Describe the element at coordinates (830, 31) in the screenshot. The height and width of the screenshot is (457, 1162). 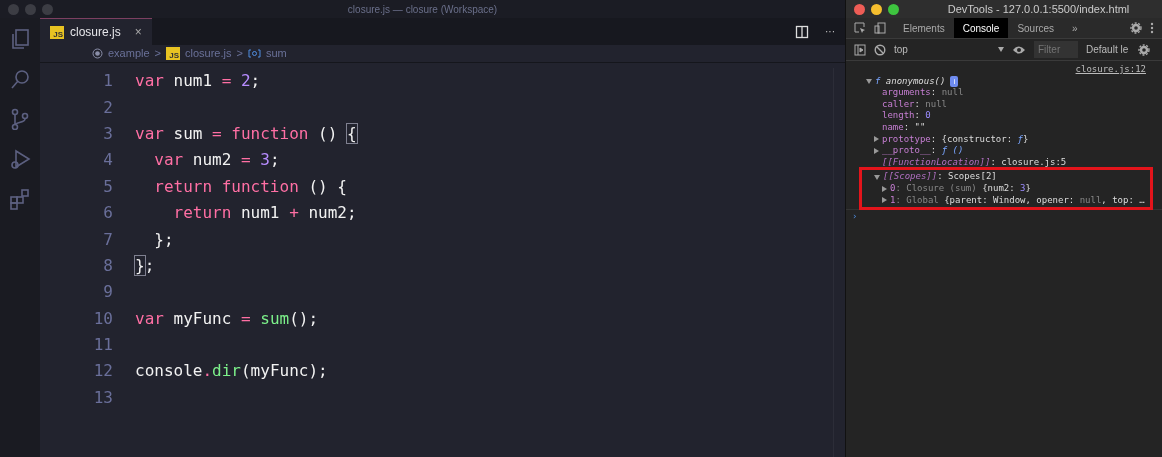
I see `more-actions-button: ···` at that location.